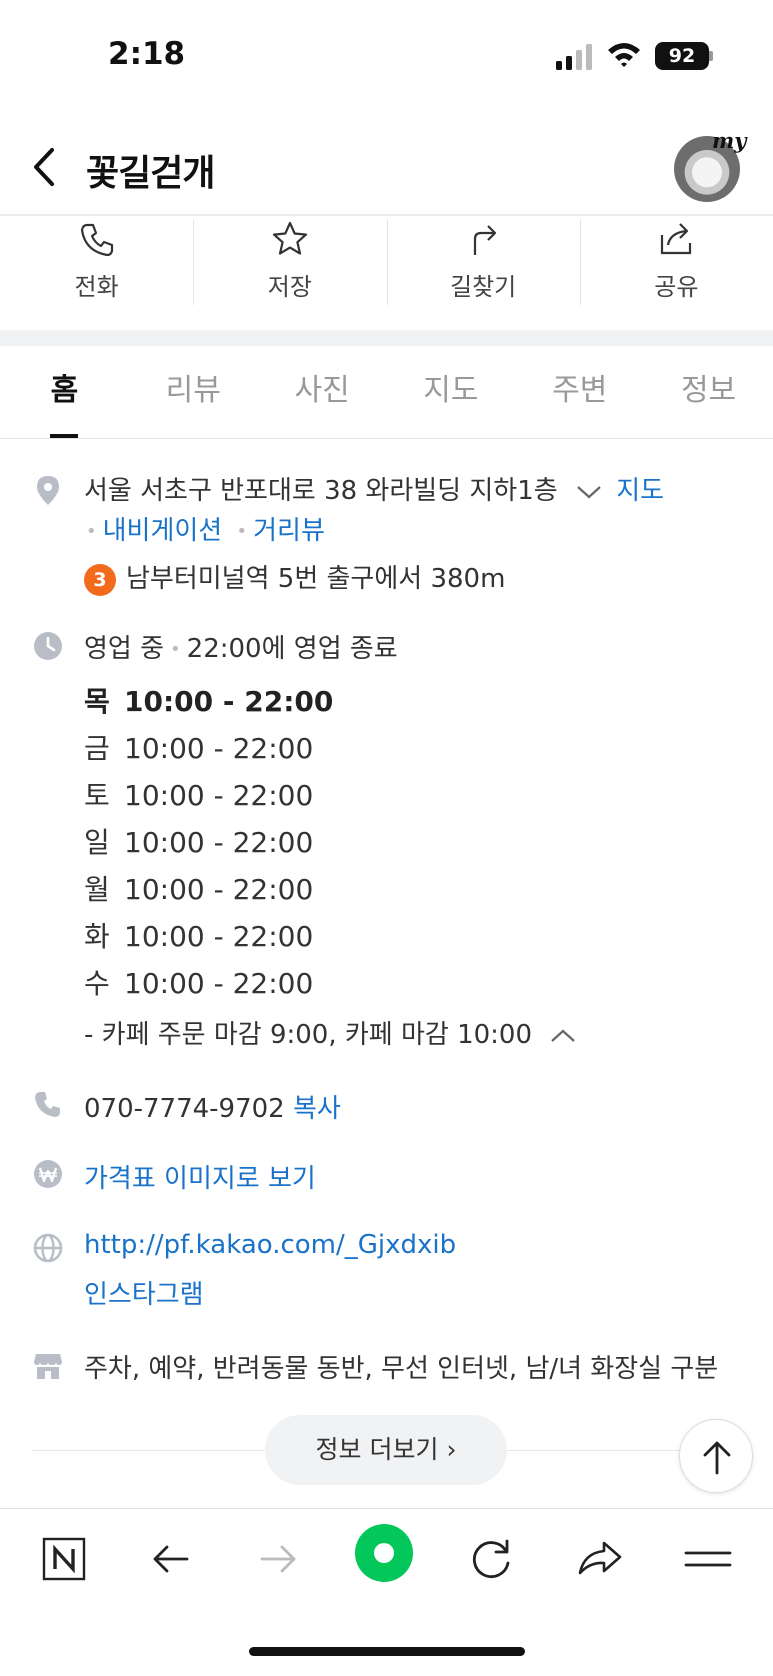 The width and height of the screenshot is (773, 1676). I want to click on won-currency-icon, so click(48, 1174).